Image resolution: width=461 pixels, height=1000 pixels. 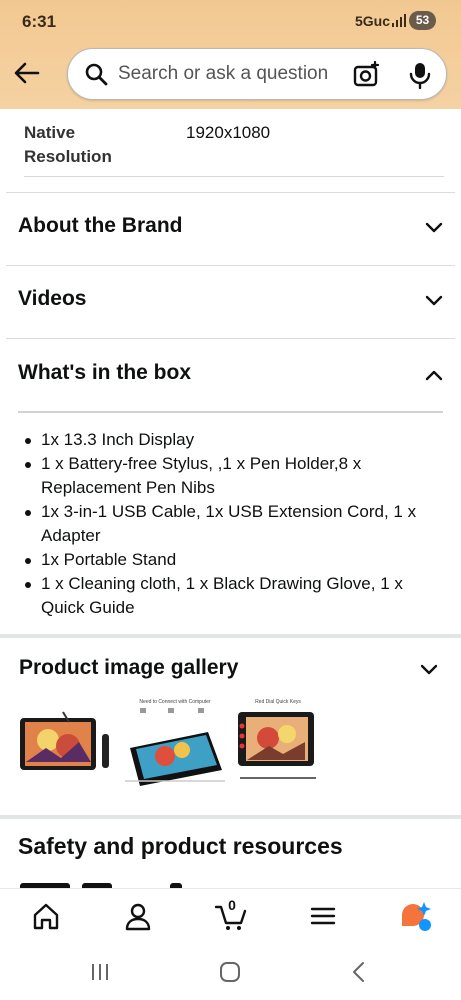 I want to click on home-button-icon, so click(x=230, y=972).